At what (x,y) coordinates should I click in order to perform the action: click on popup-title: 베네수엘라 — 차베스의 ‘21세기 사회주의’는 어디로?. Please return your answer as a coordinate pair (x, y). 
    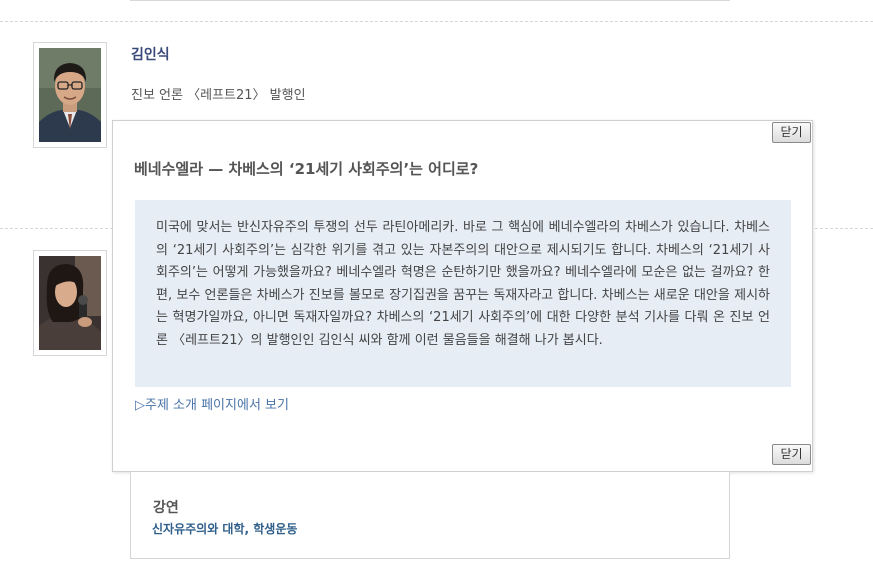
    Looking at the image, I should click on (306, 169).